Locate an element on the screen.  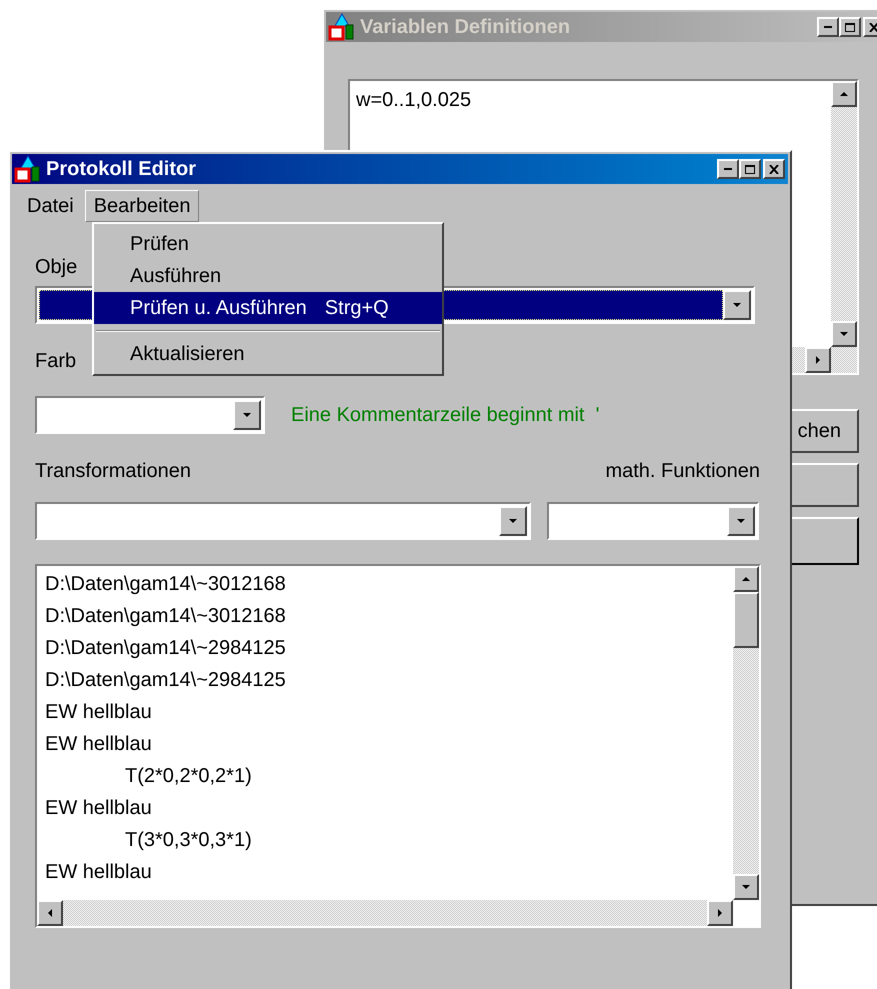
color-combobox is located at coordinates (150, 415).